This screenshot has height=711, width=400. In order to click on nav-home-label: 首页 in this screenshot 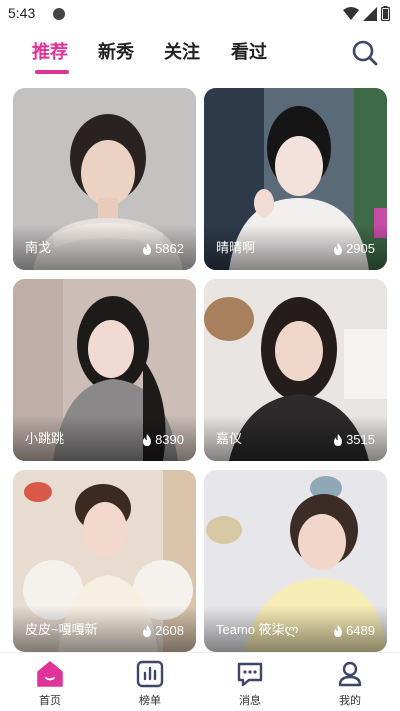, I will do `click(50, 700)`.